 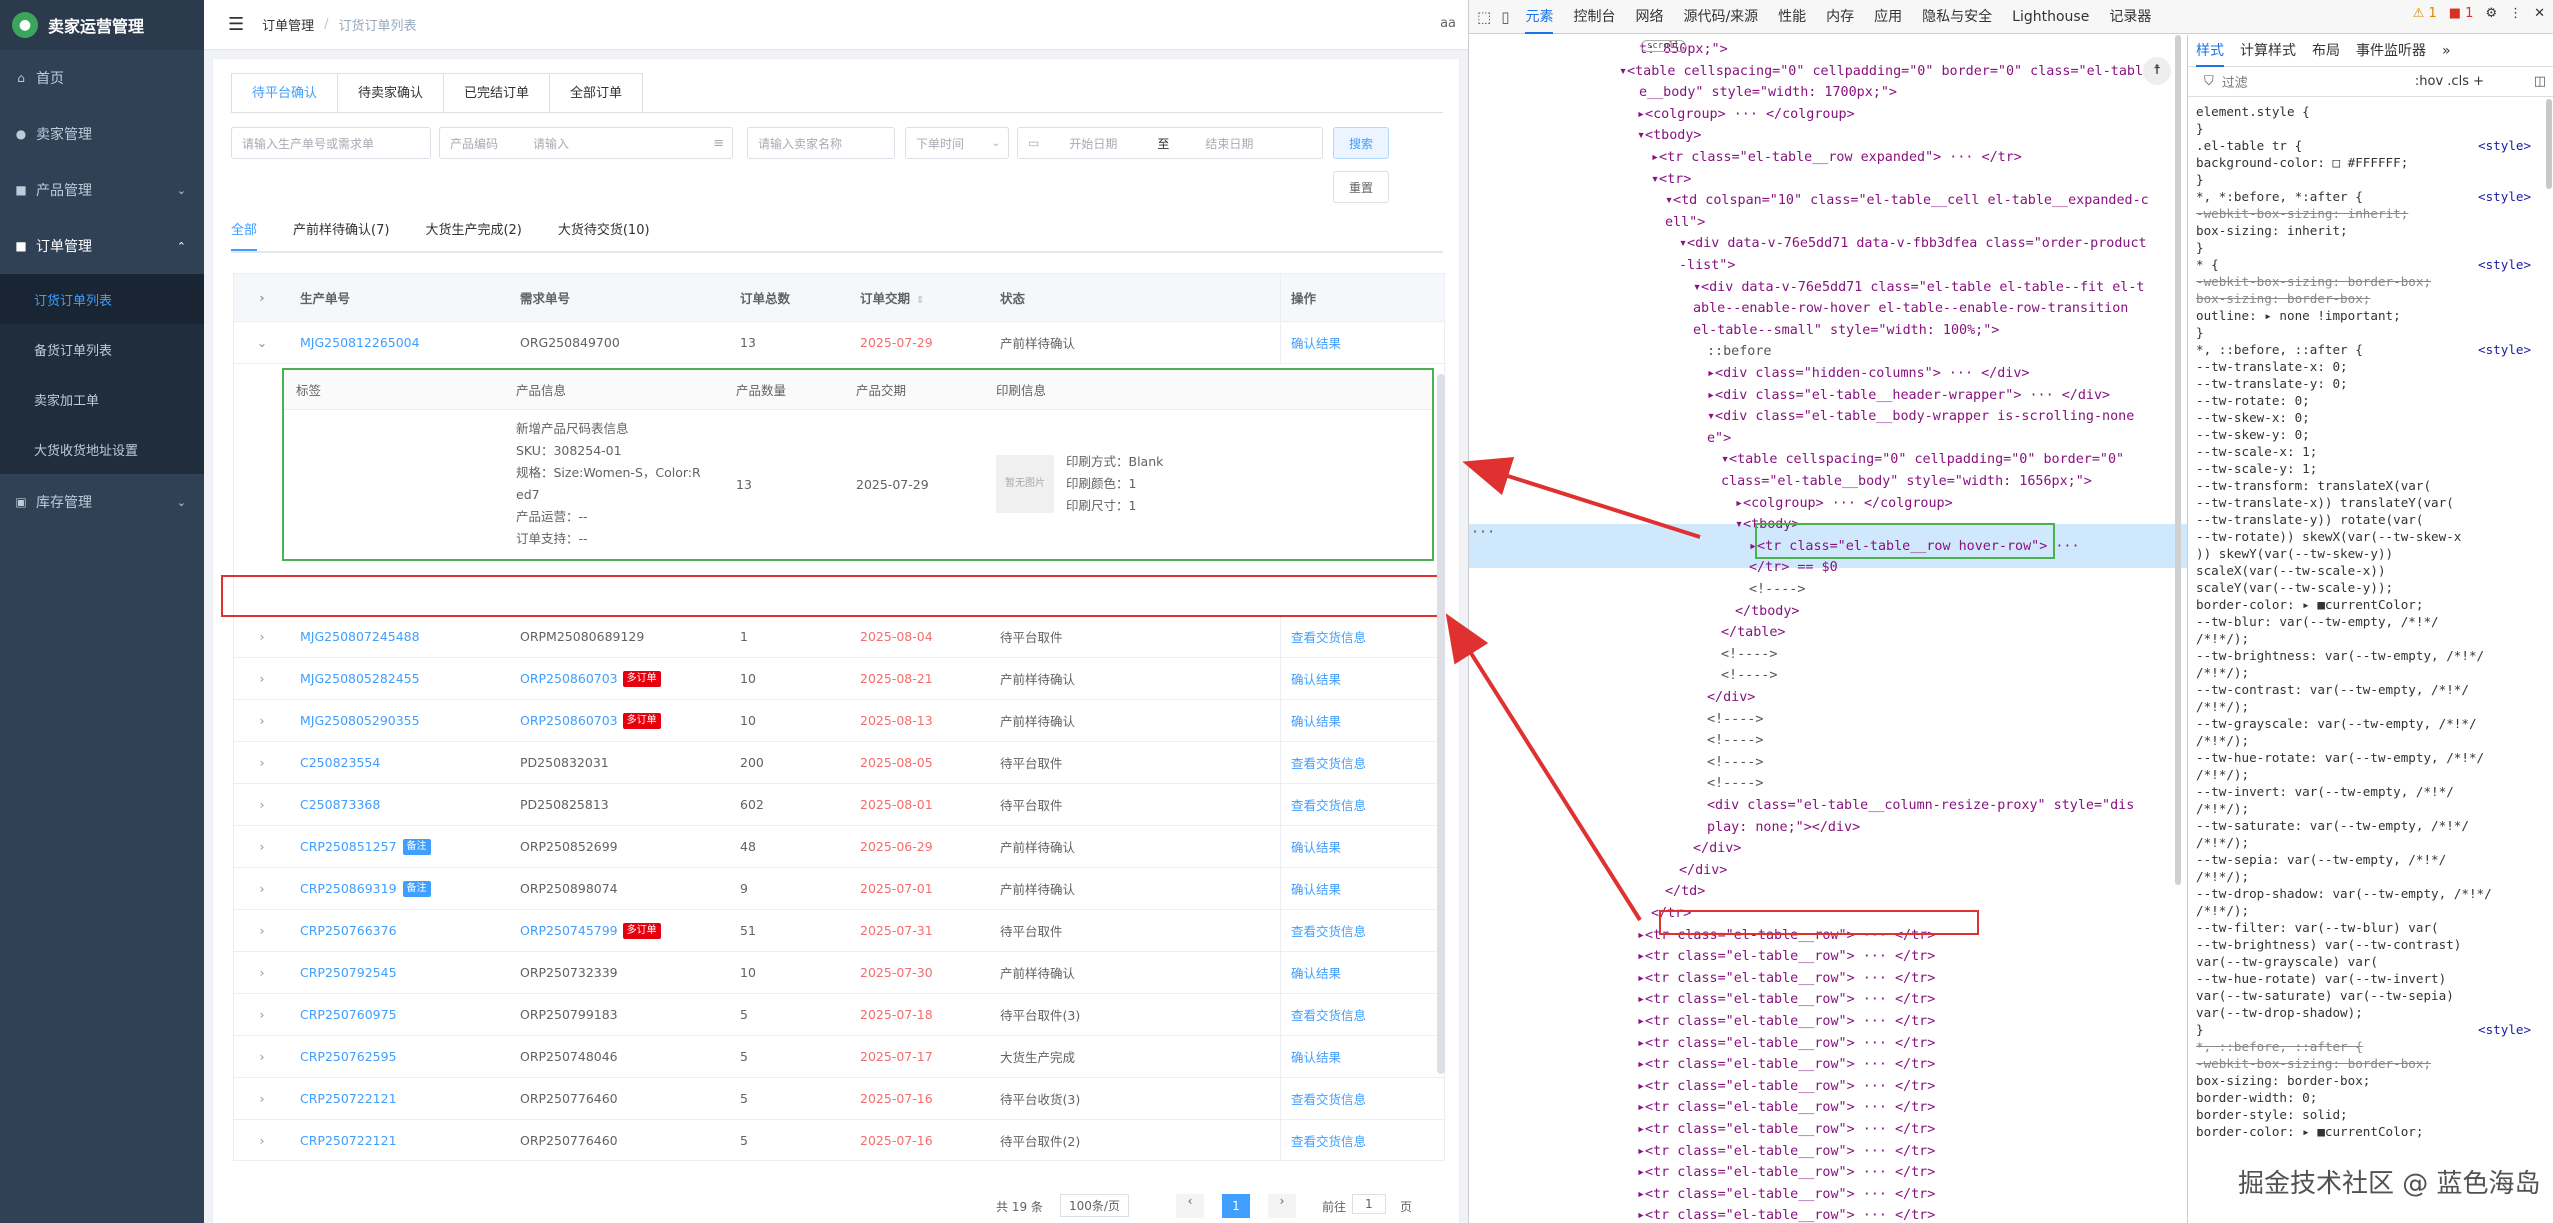 I want to click on warning-count: ⚠ 1, so click(x=2425, y=13).